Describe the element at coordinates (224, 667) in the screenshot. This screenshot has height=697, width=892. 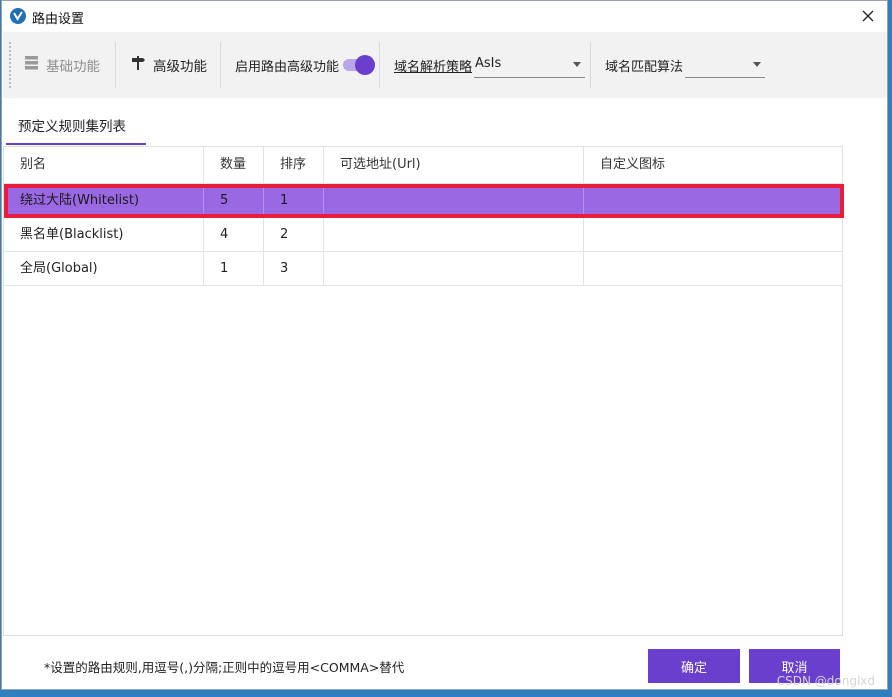
I see `routing-rule-hint: *设置的路由规则,用逗号(,)分隔;正则中的逗号用<COMMA>替代` at that location.